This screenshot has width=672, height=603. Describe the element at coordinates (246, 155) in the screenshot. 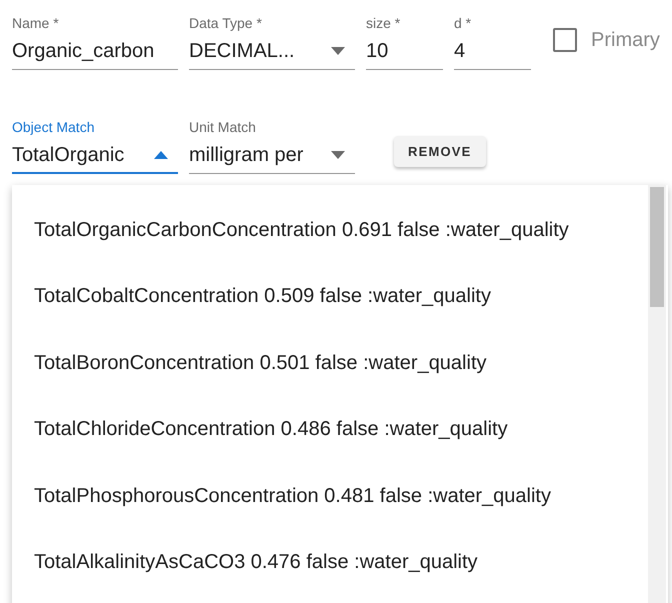

I see `field-value: milligram per` at that location.